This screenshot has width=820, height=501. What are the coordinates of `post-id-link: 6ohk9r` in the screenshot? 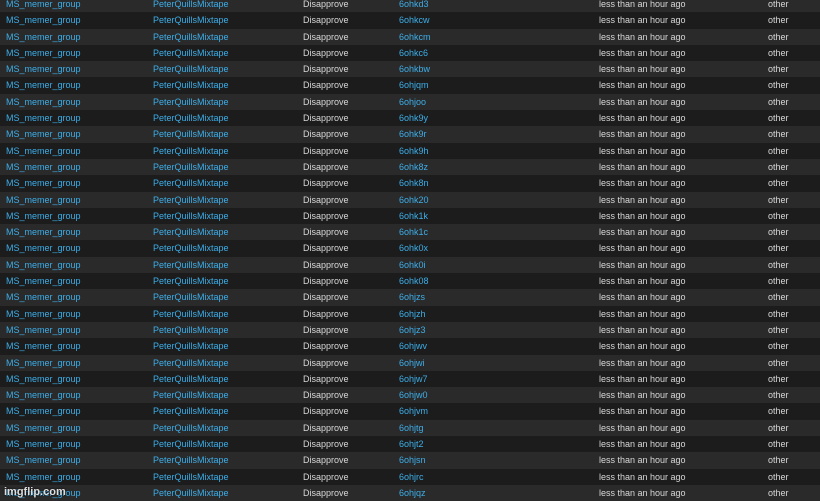 It's located at (449, 134).